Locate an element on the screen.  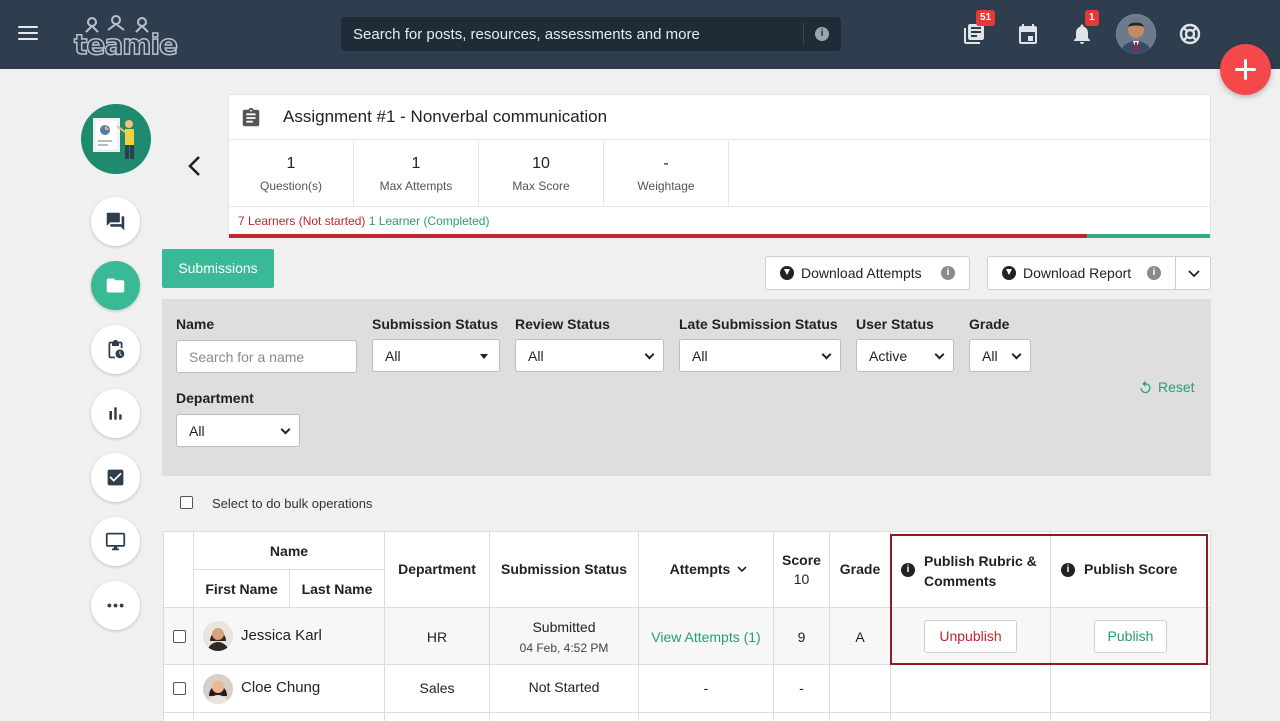
learners-not-started: 7 Learners (Not started) is located at coordinates (301, 221).